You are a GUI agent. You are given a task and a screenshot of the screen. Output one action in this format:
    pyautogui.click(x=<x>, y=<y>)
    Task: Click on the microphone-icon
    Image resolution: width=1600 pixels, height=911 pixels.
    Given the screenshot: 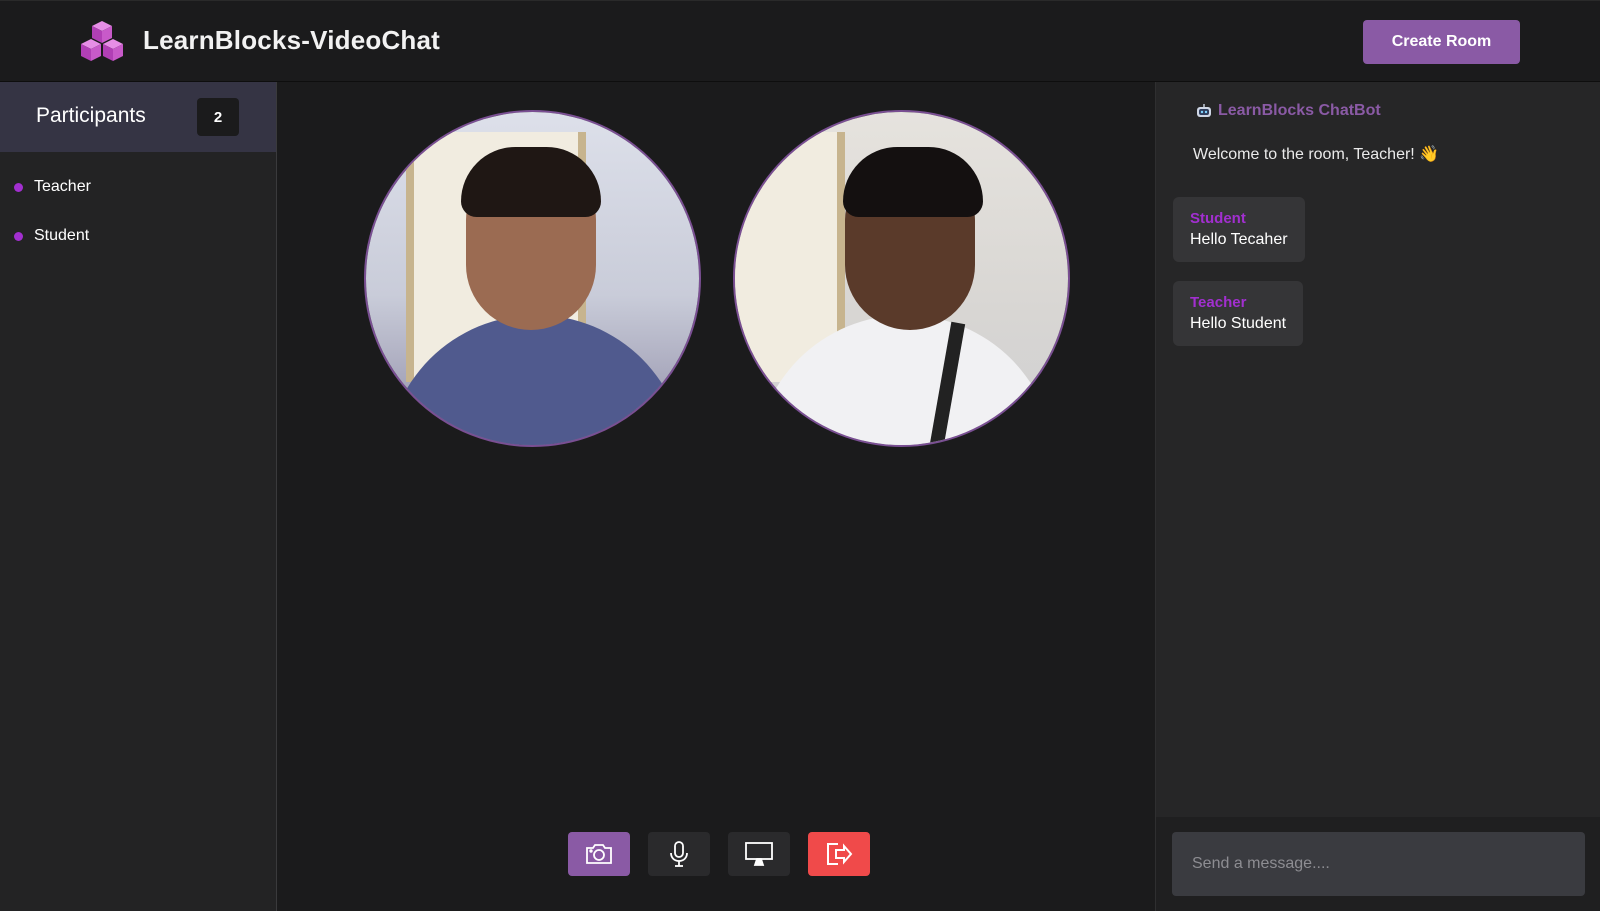 What is the action you would take?
    pyautogui.click(x=679, y=854)
    